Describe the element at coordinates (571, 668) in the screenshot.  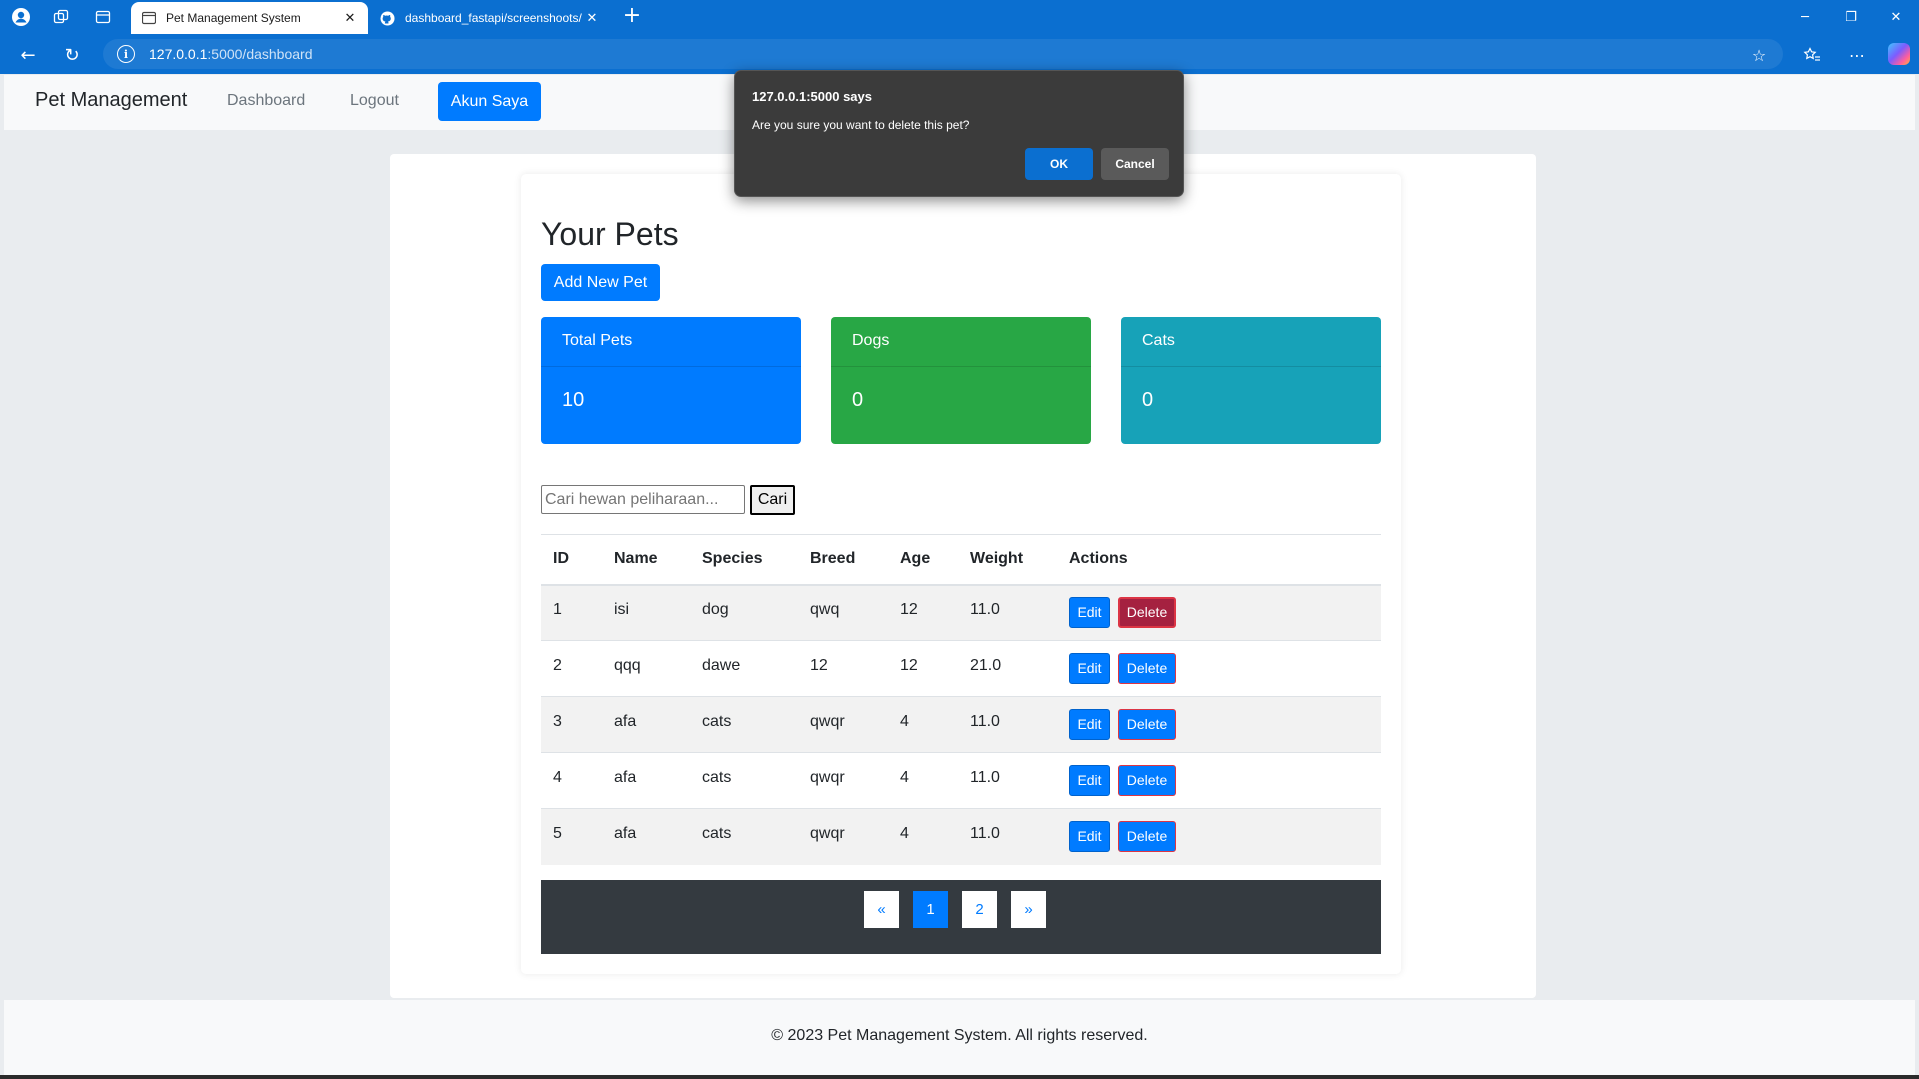
I see `cell-id: 2` at that location.